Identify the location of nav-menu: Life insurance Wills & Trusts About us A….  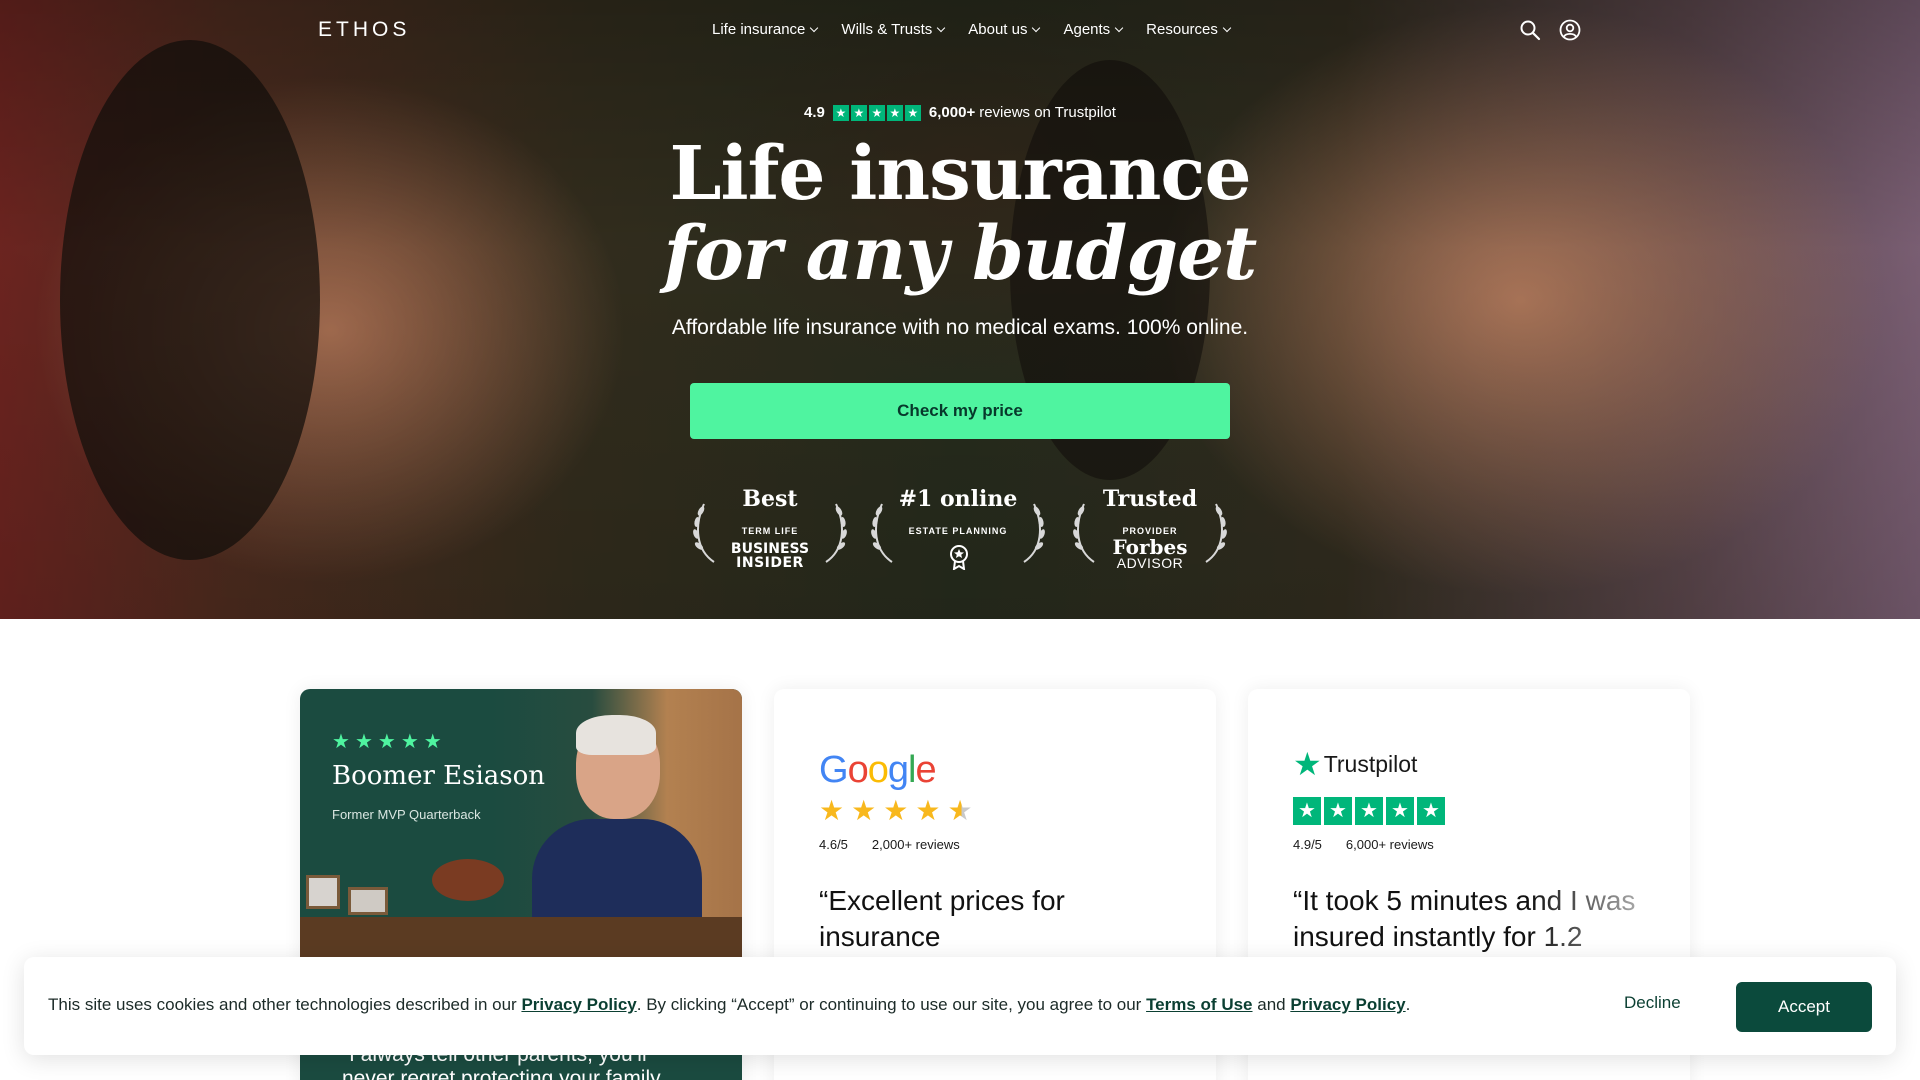
(972, 29).